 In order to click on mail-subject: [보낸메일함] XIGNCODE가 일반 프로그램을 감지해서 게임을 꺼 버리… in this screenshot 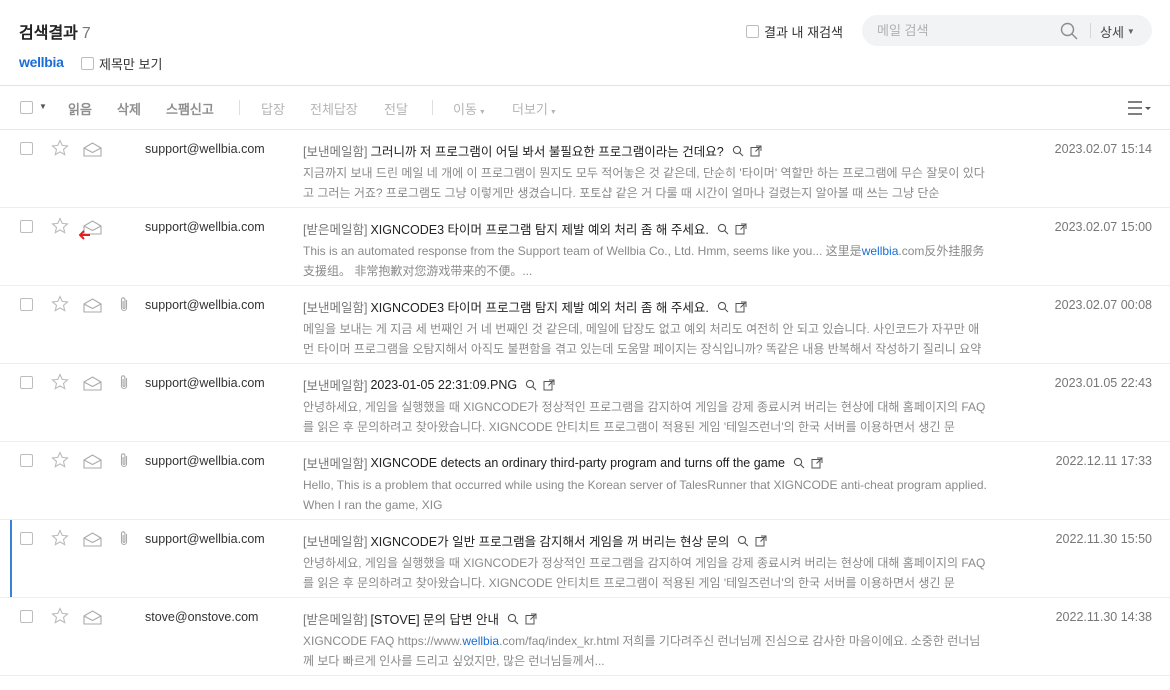, I will do `click(535, 540)`.